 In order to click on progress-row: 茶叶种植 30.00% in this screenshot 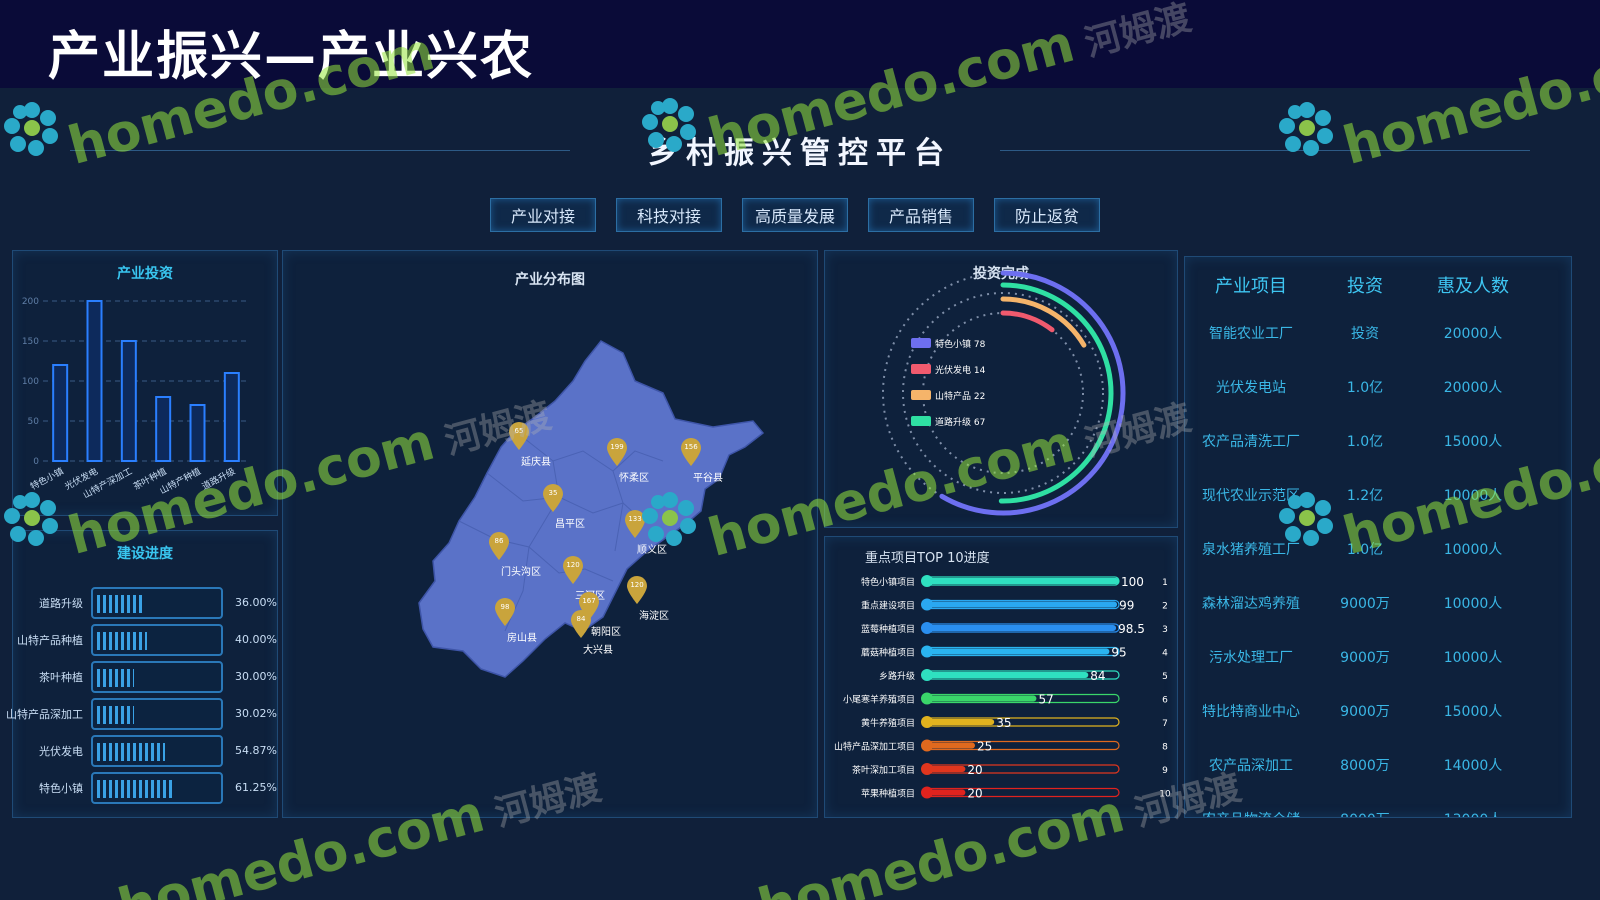, I will do `click(148, 677)`.